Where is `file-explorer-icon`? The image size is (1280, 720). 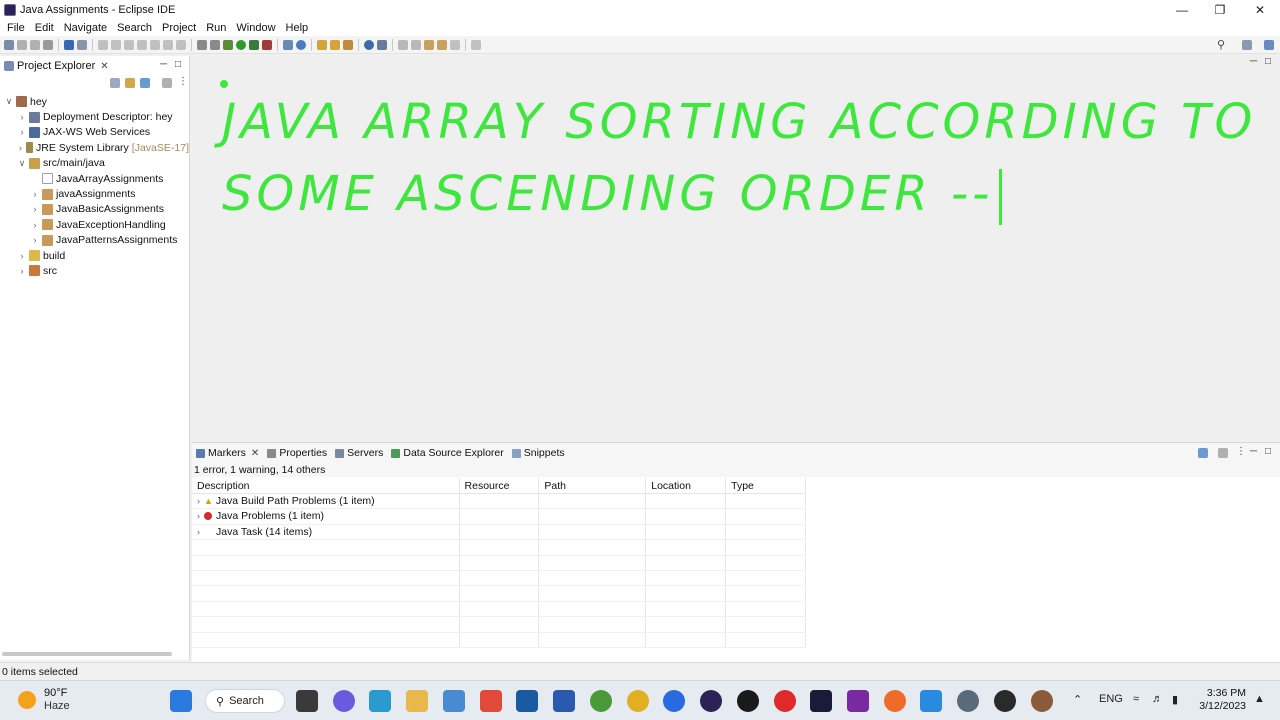
file-explorer-icon is located at coordinates (417, 701).